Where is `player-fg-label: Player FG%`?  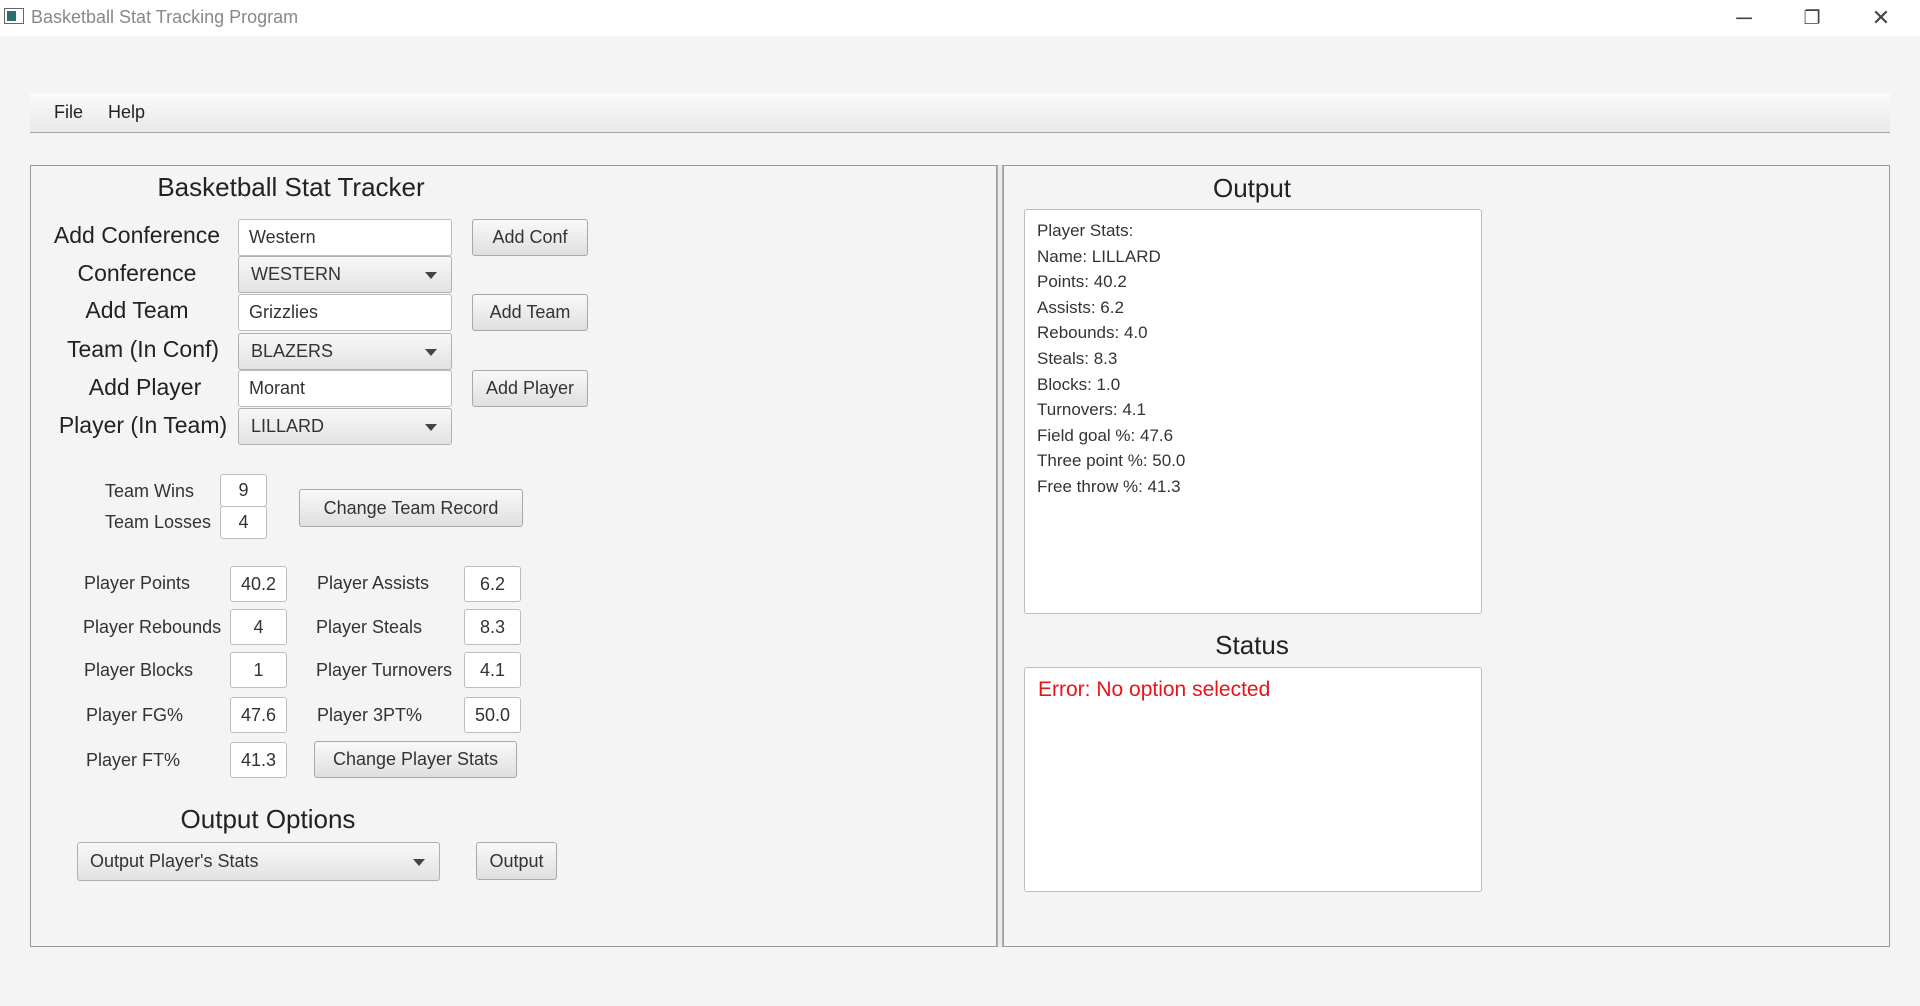
player-fg-label: Player FG% is located at coordinates (135, 715).